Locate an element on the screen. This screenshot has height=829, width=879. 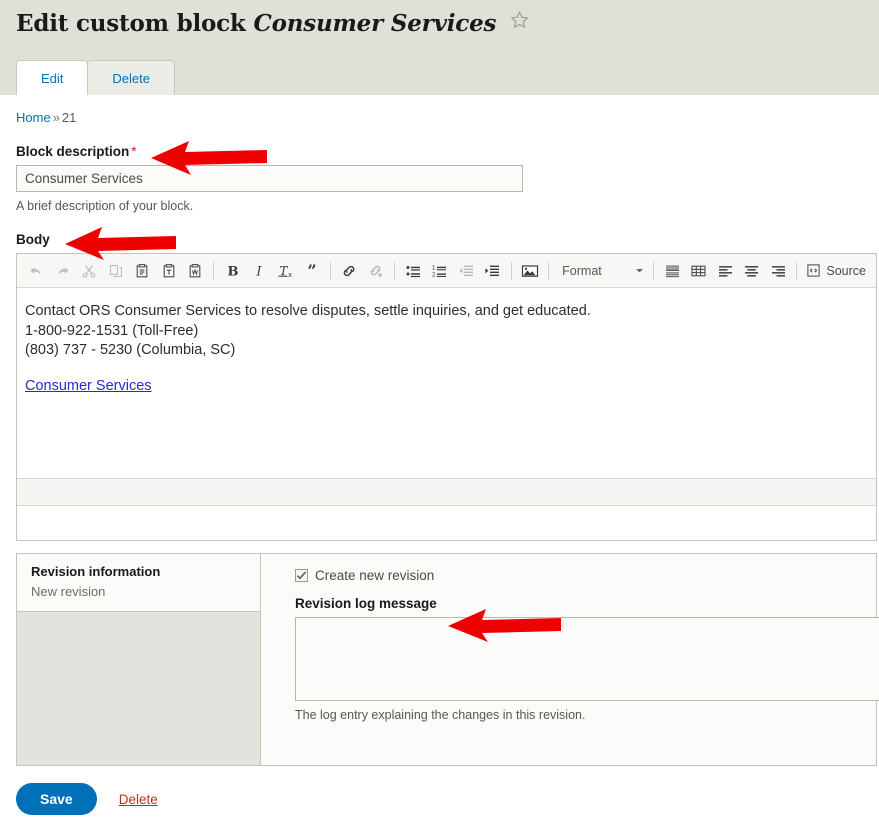
save-button: Save is located at coordinates (56, 799).